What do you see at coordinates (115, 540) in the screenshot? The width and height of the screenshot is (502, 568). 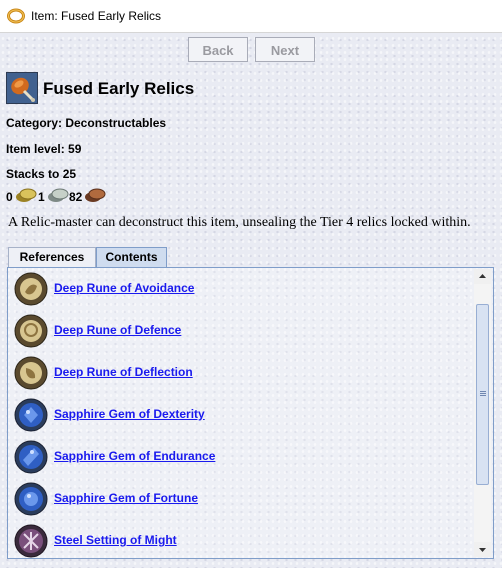 I see `contents-link: Steel Setting of Might` at bounding box center [115, 540].